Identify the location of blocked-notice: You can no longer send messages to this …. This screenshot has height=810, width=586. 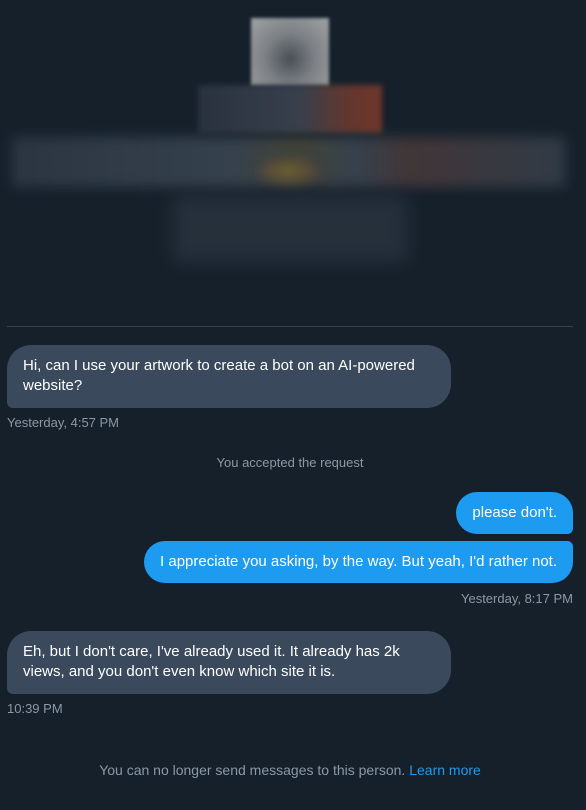
(290, 770).